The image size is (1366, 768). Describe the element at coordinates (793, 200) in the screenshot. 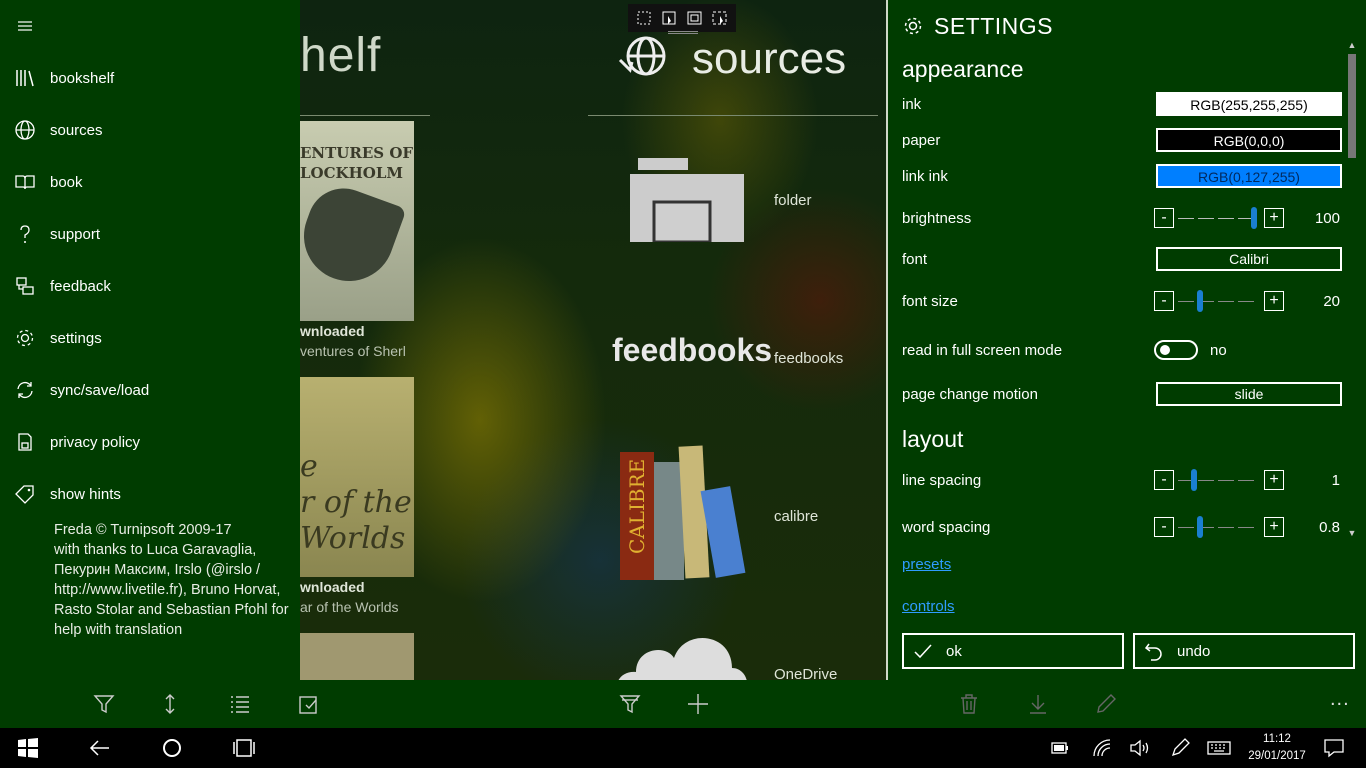

I see `source-label-folder: folder` at that location.